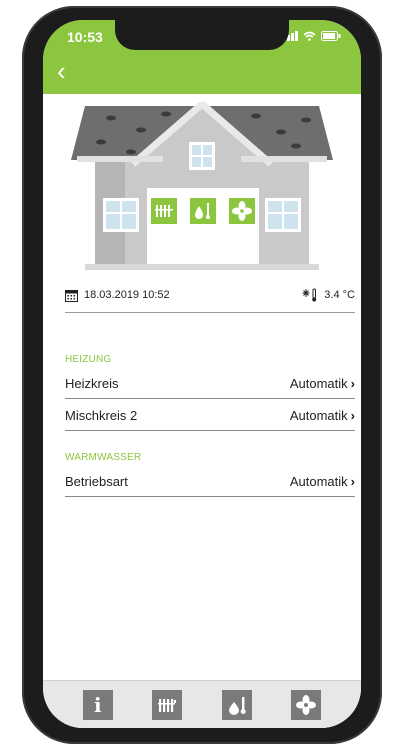 The image size is (404, 751). I want to click on nav-info-icon: i, so click(97, 704).